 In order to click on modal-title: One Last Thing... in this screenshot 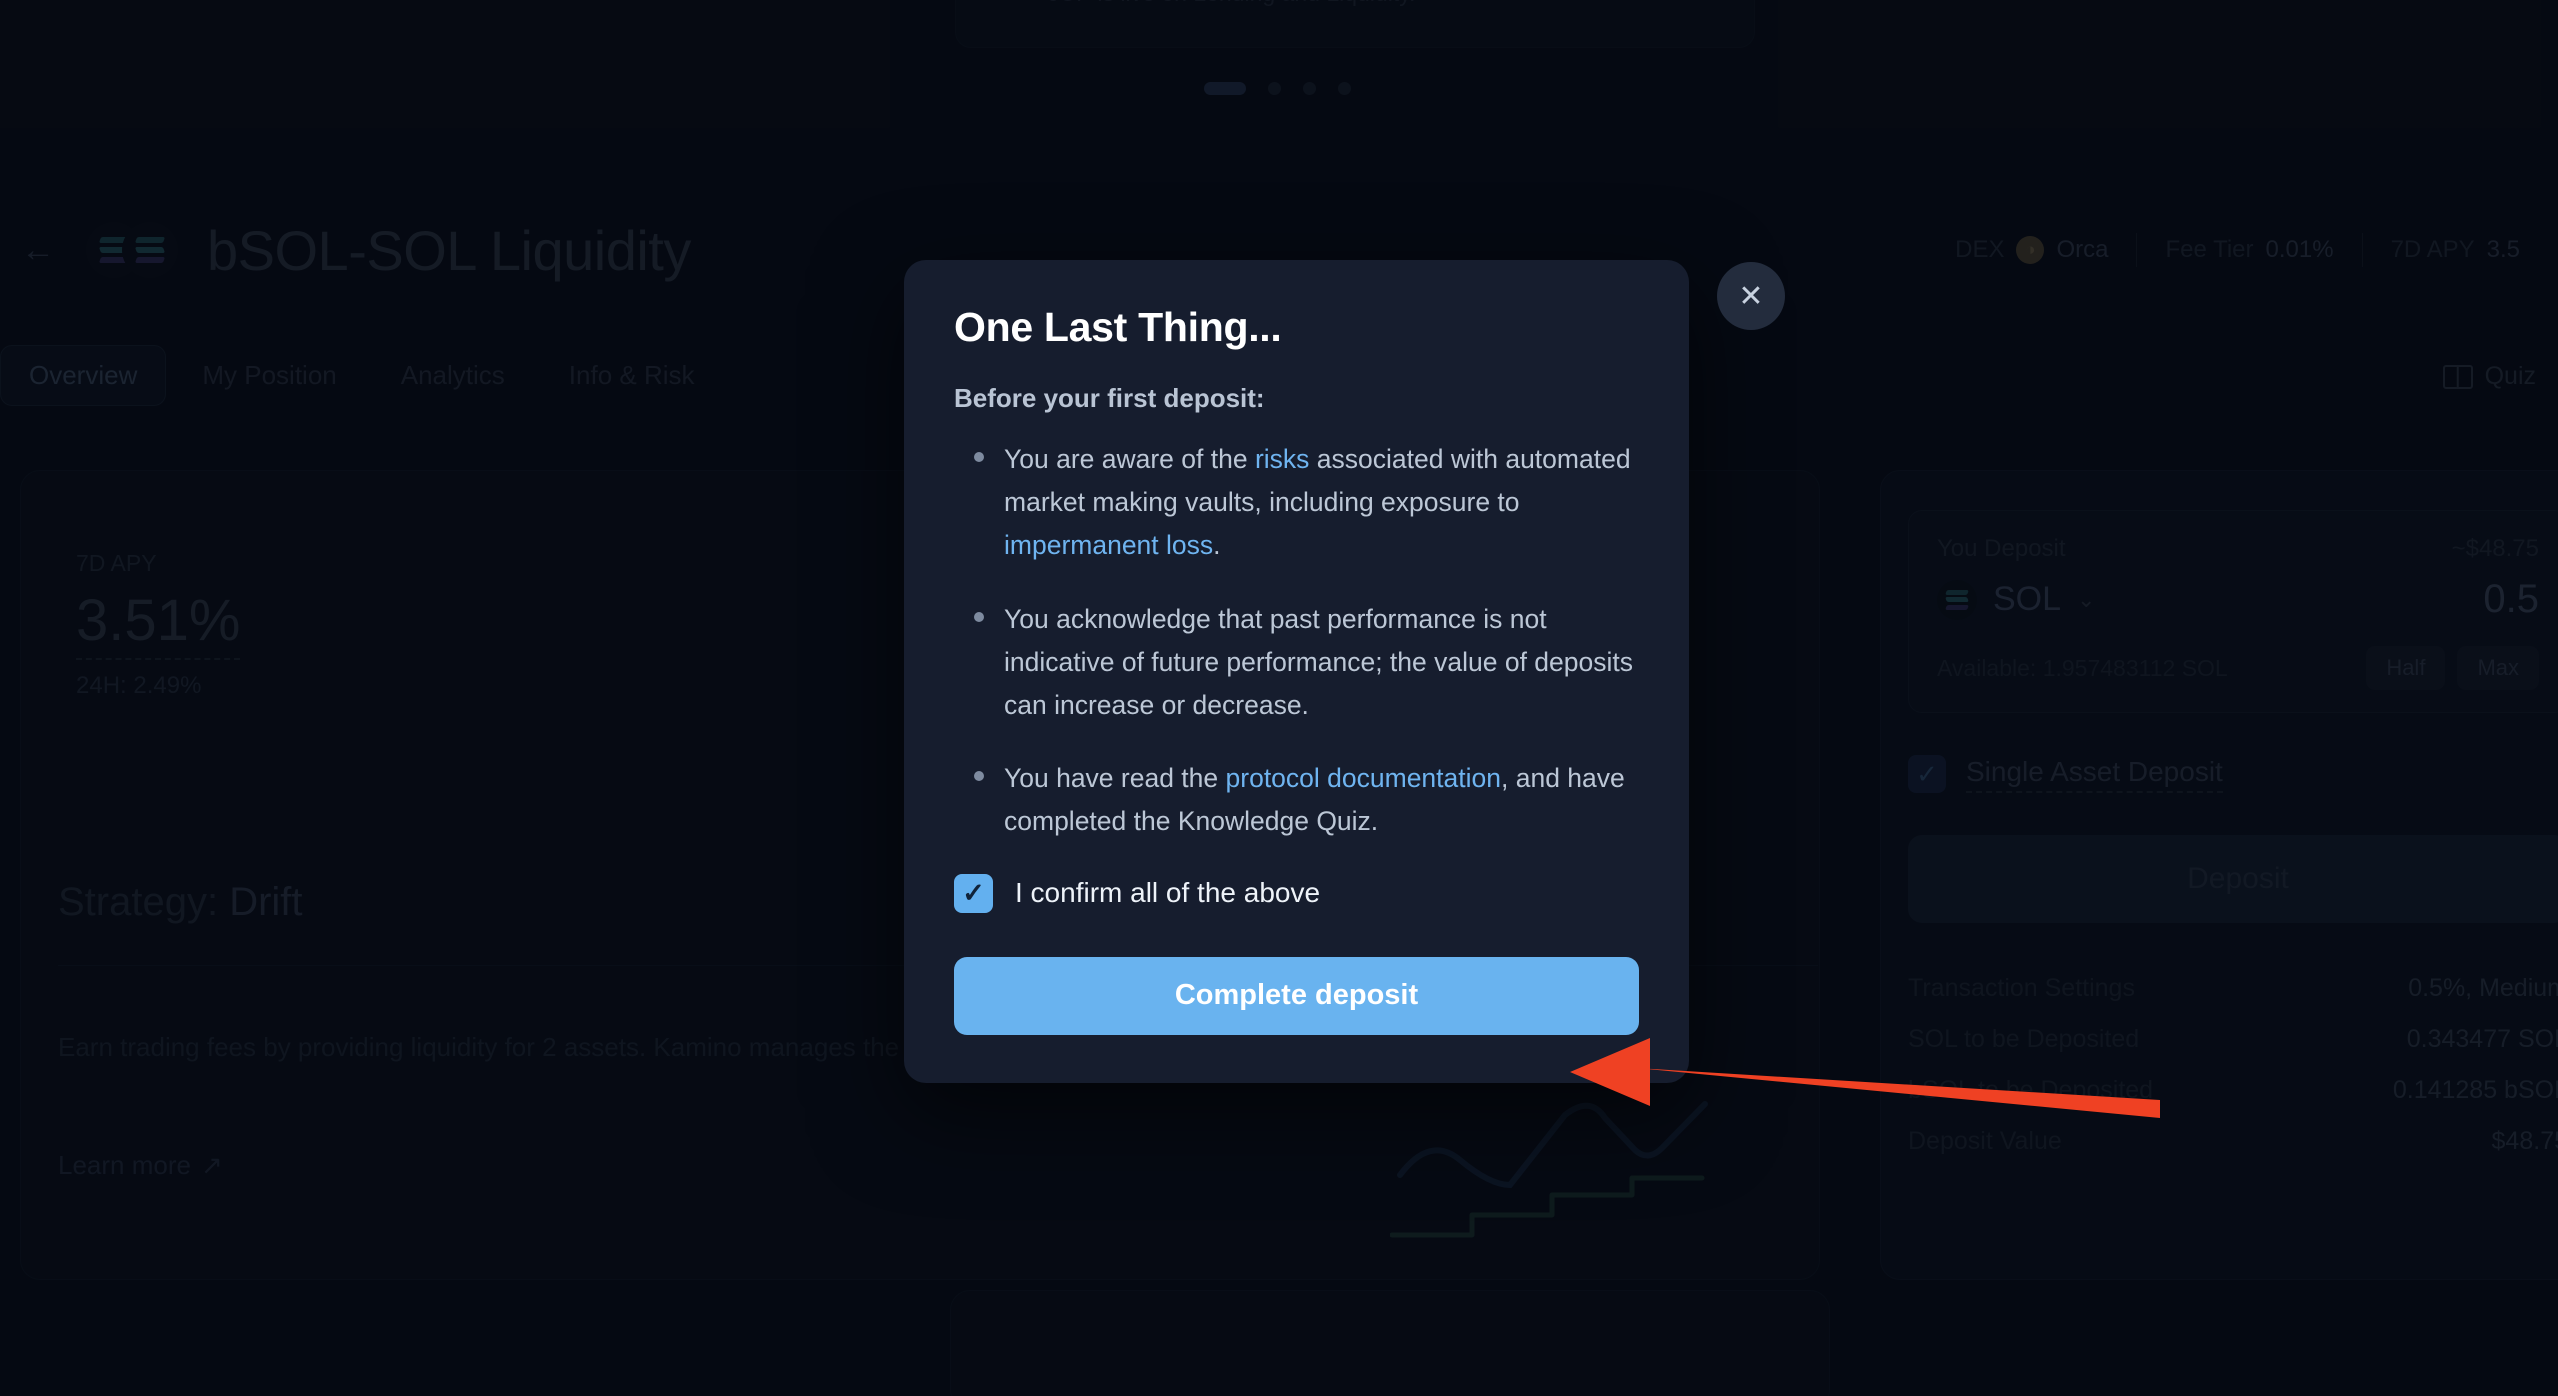, I will do `click(1118, 327)`.